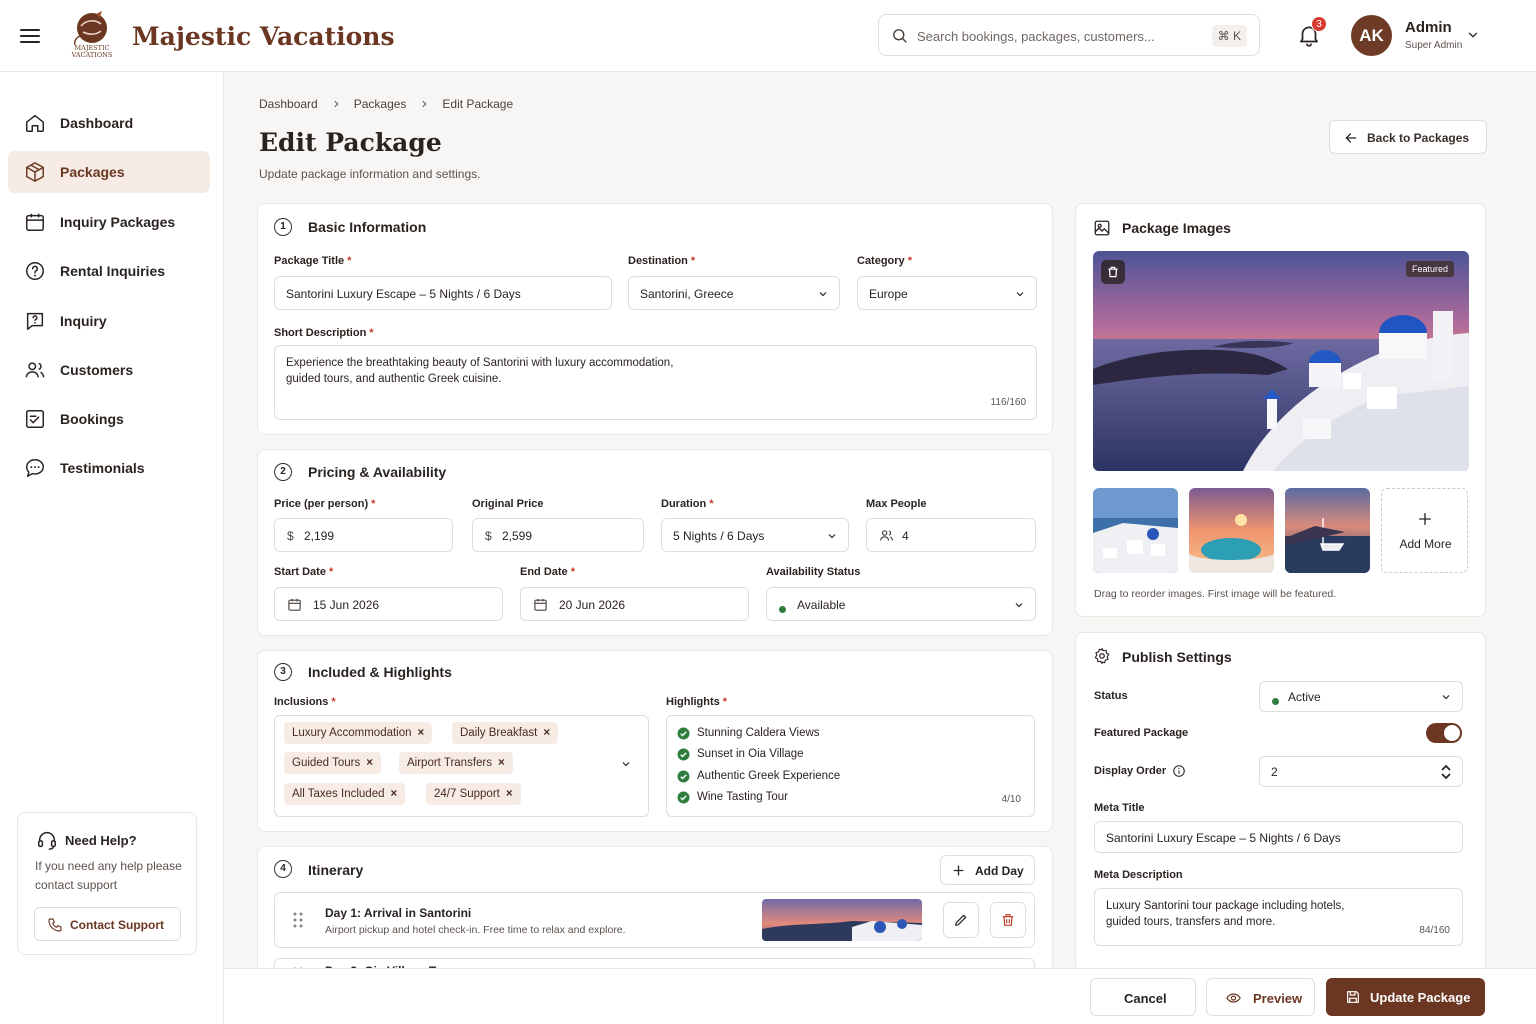  I want to click on menu-icon, so click(30, 36).